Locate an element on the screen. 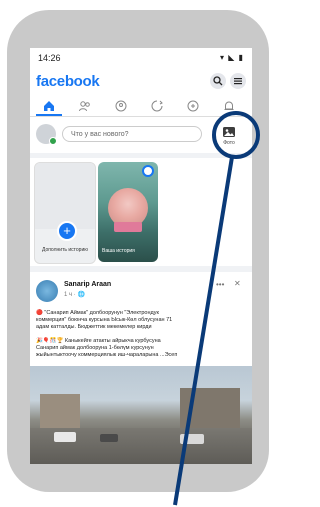  friends-icon is located at coordinates (84, 106).